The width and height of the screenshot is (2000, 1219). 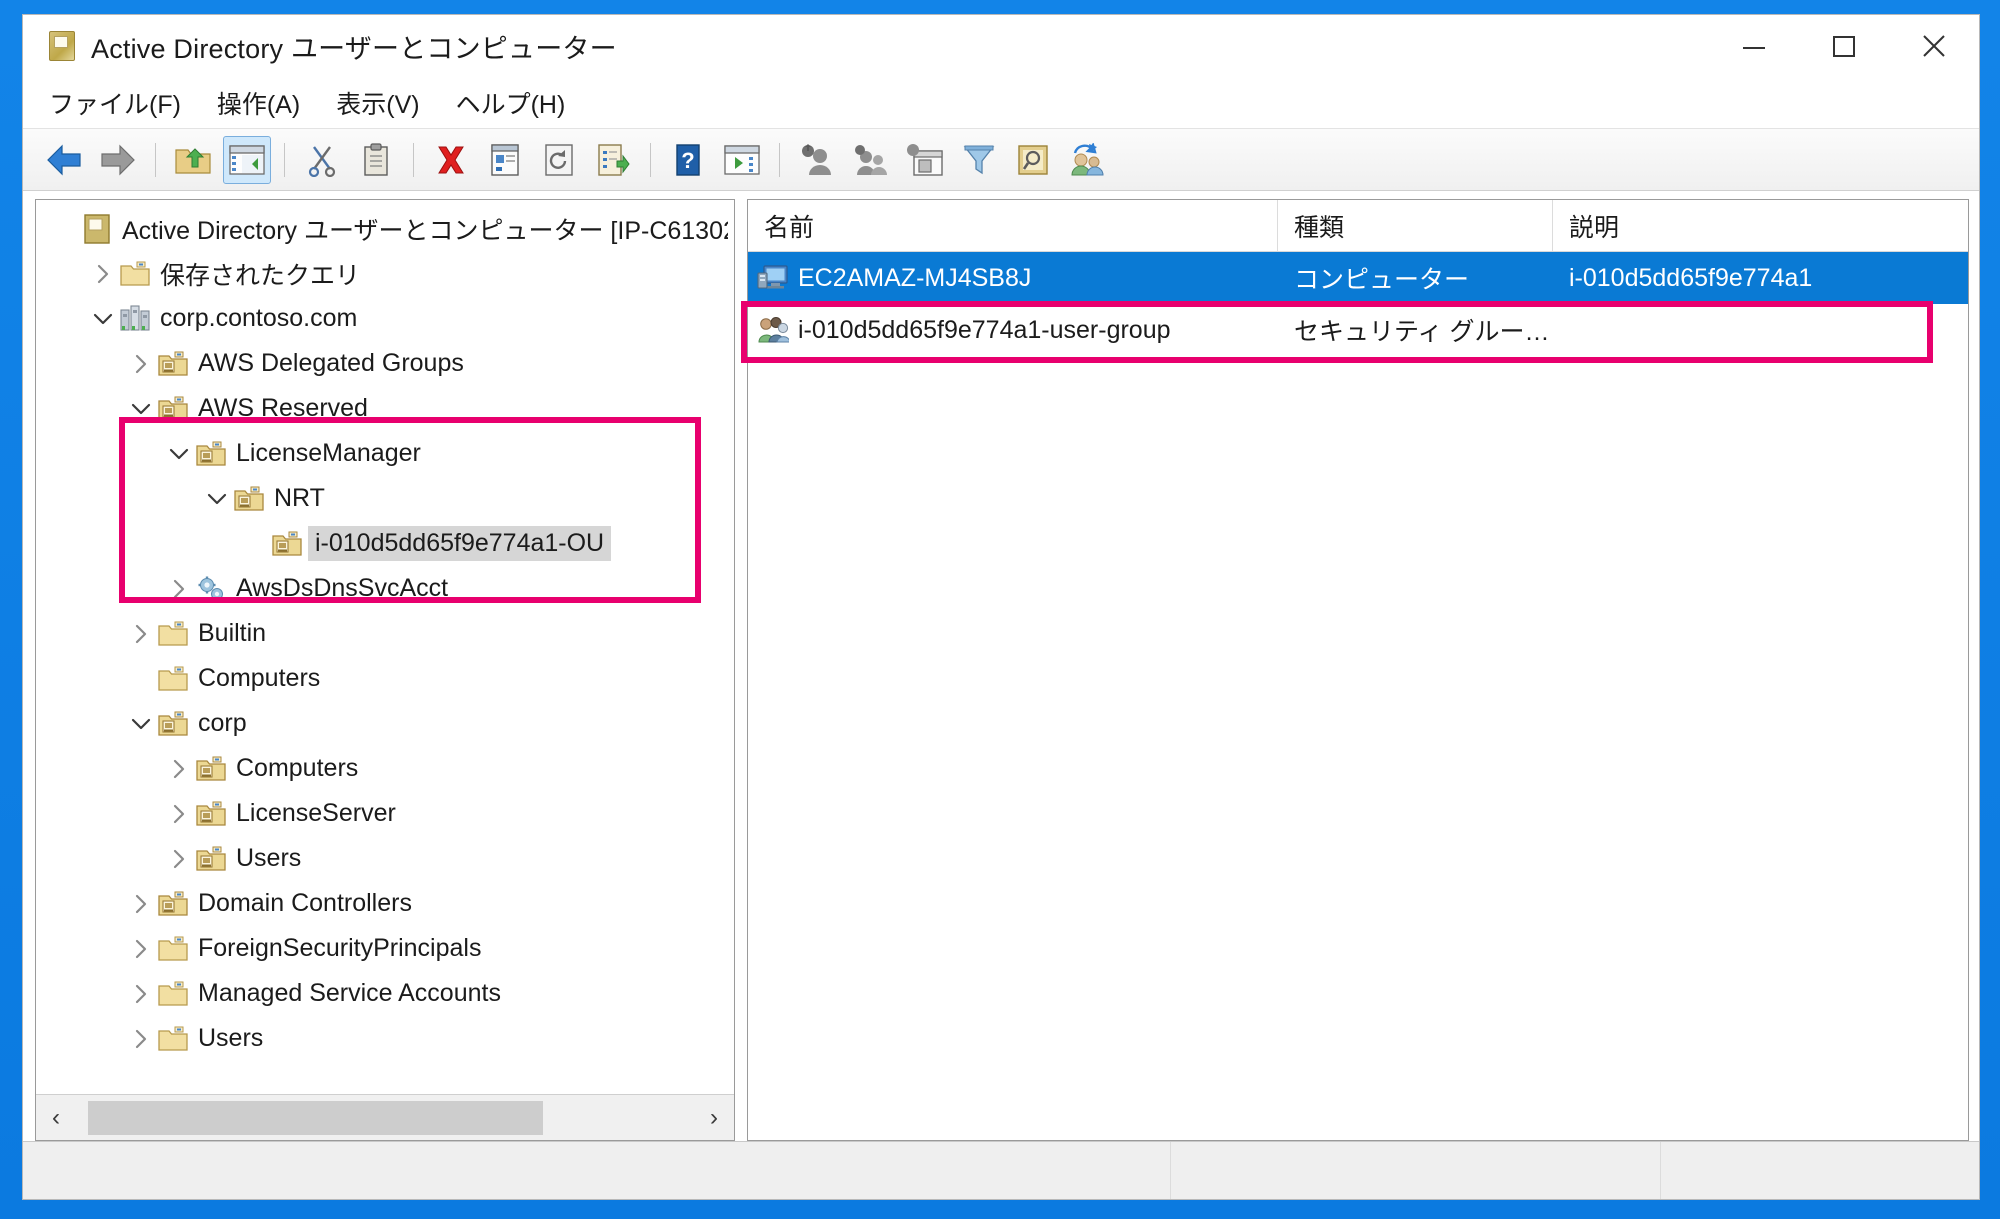 I want to click on tree-node-label: corp, so click(x=222, y=723).